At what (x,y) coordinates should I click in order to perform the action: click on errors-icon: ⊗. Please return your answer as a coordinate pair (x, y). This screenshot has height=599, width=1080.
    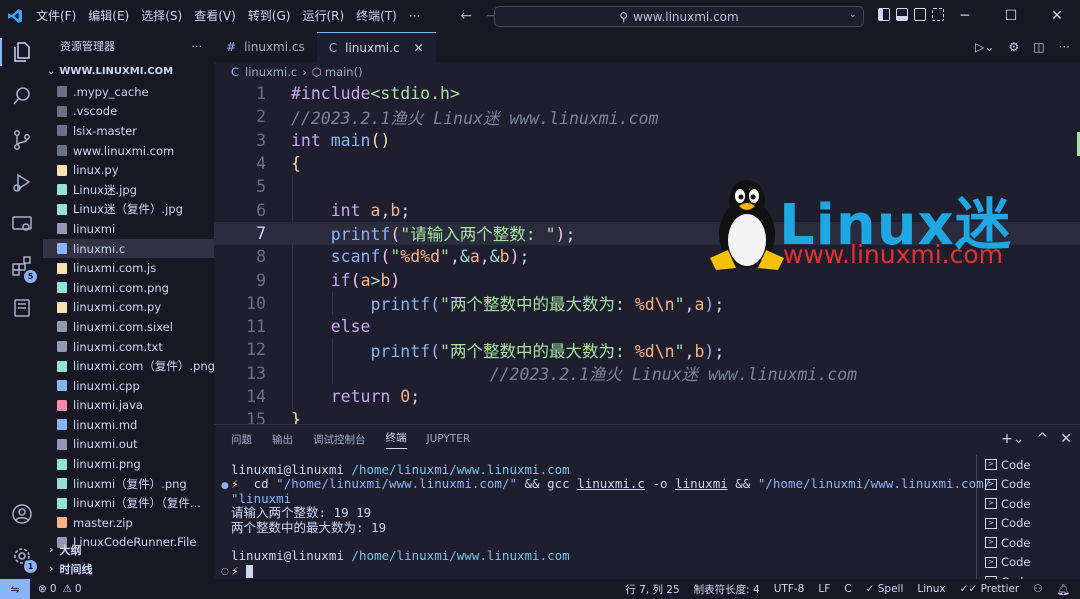
    Looking at the image, I should click on (42, 589).